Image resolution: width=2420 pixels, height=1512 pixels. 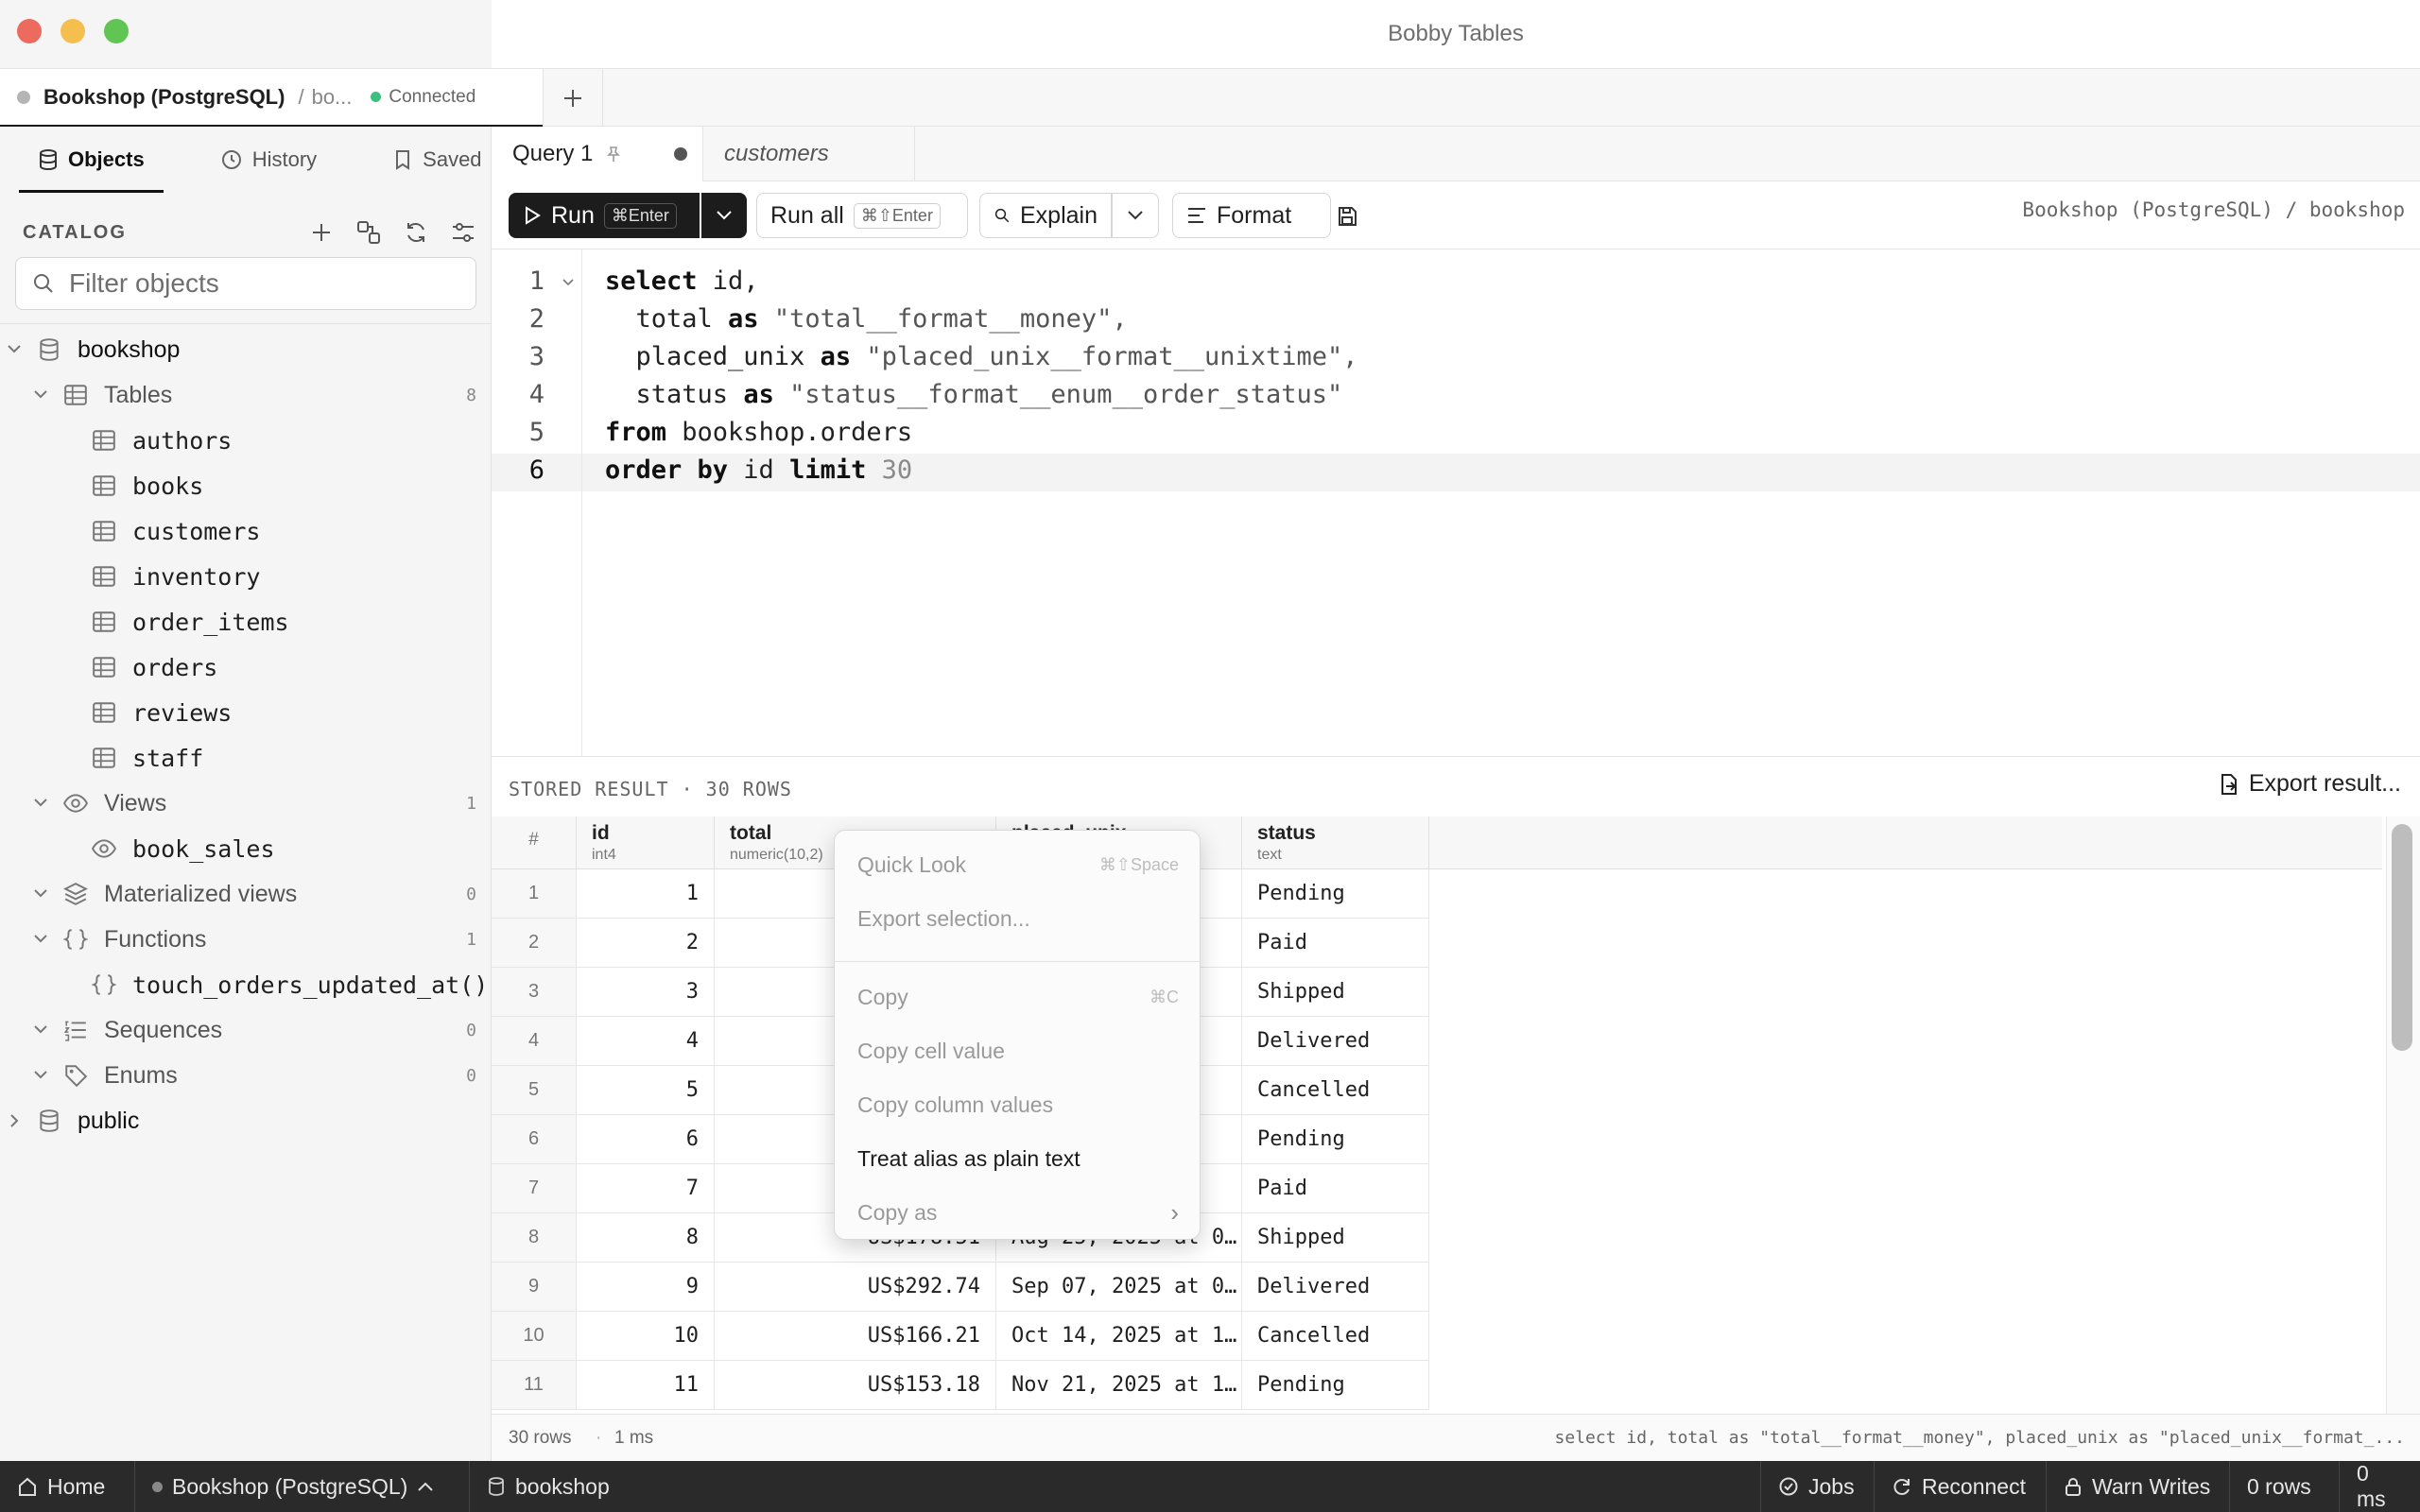 I want to click on tab-query-1: Query 1, so click(x=597, y=154).